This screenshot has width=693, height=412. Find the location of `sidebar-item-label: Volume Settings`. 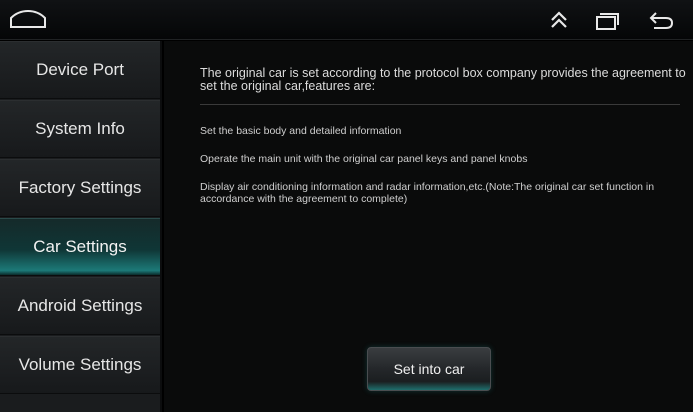

sidebar-item-label: Volume Settings is located at coordinates (80, 364).